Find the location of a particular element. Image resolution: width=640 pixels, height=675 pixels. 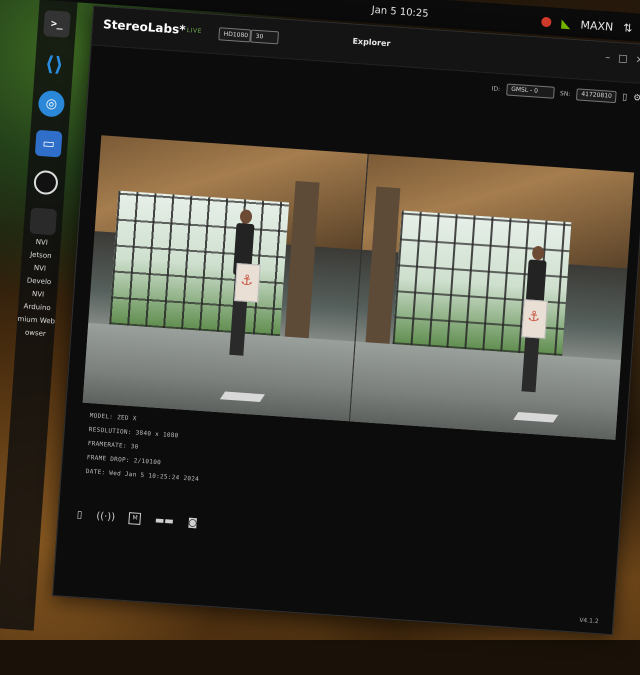

left-floor is located at coordinates (218, 372).